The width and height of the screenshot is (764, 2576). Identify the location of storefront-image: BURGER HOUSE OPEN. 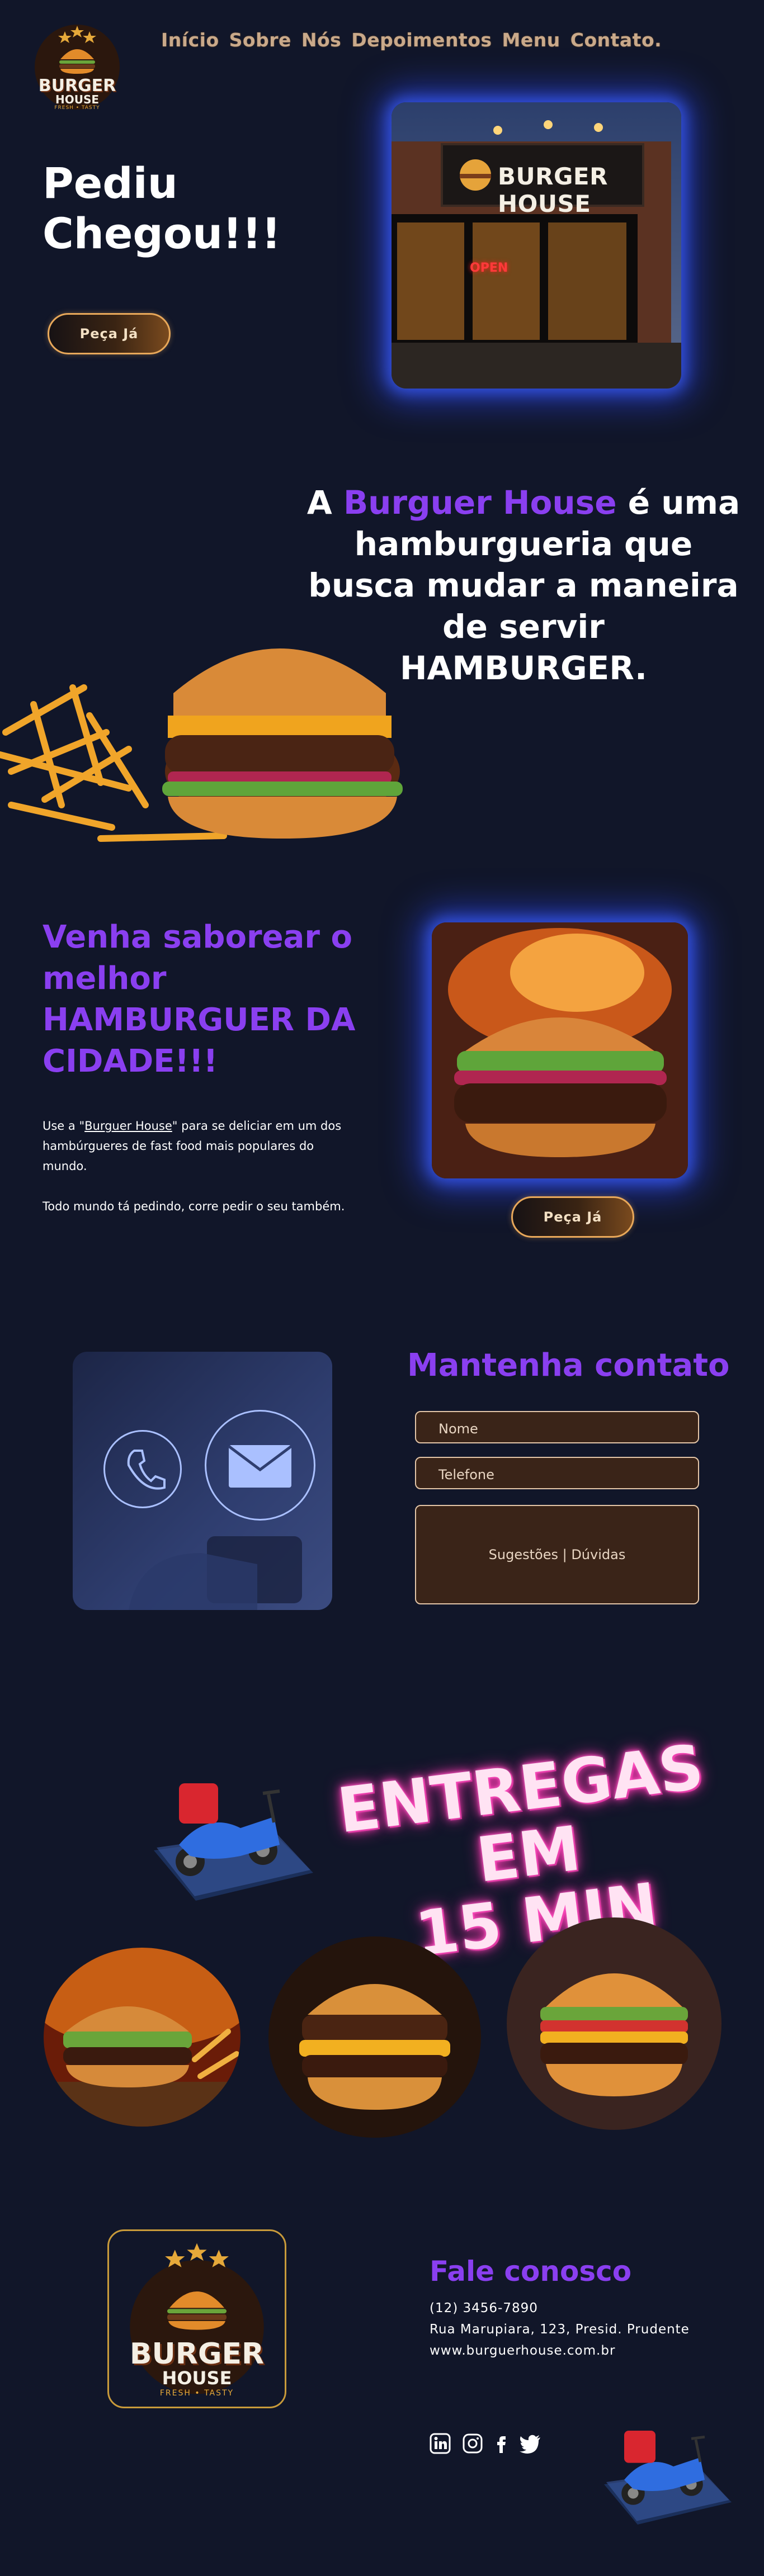
(536, 245).